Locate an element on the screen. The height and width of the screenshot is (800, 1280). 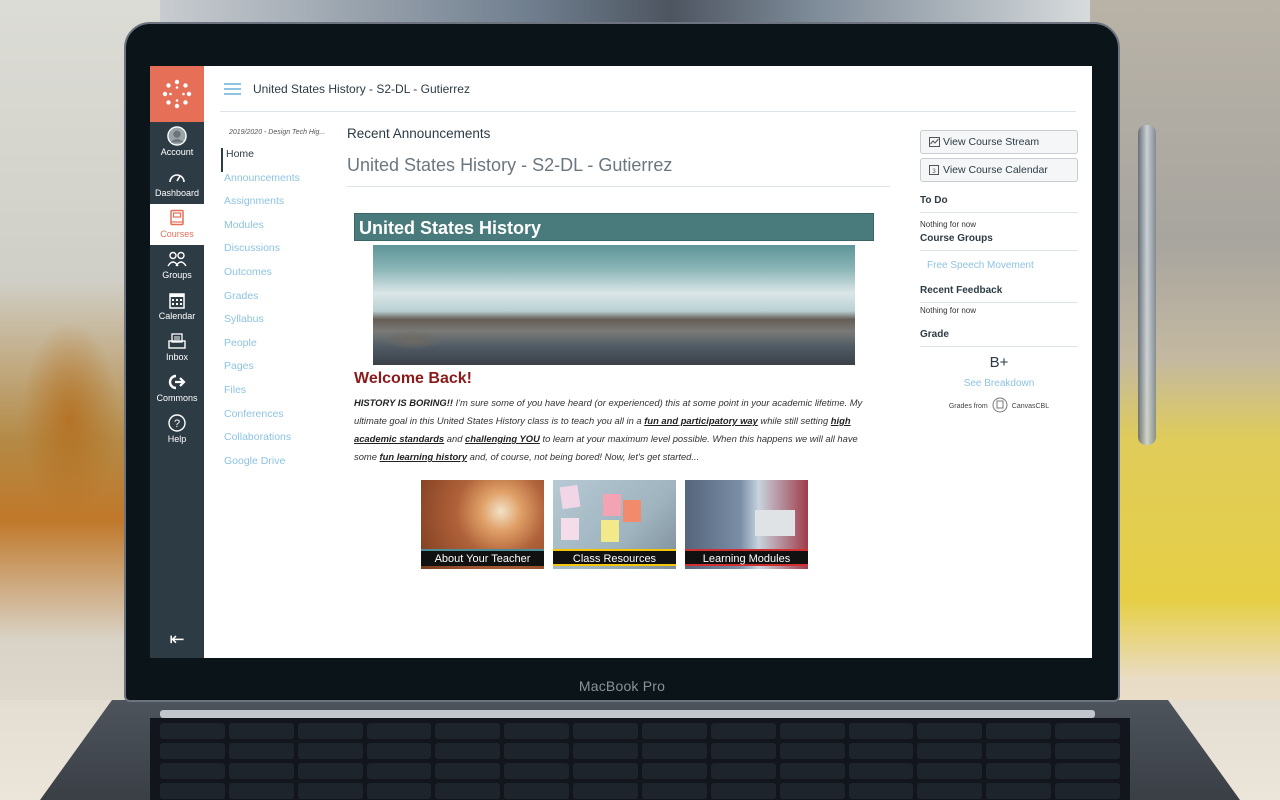
course-nav-grades: Grades is located at coordinates (276, 302).